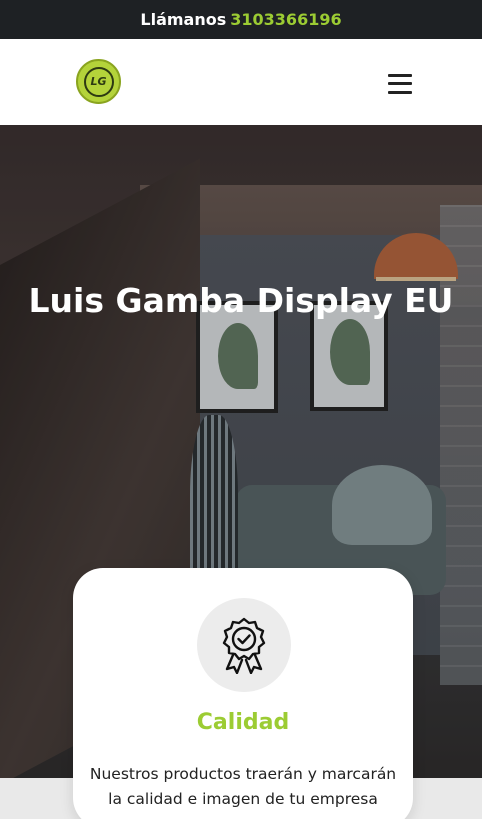 This screenshot has width=482, height=819. I want to click on top-bar: Llámanos 3103366196, so click(241, 19).